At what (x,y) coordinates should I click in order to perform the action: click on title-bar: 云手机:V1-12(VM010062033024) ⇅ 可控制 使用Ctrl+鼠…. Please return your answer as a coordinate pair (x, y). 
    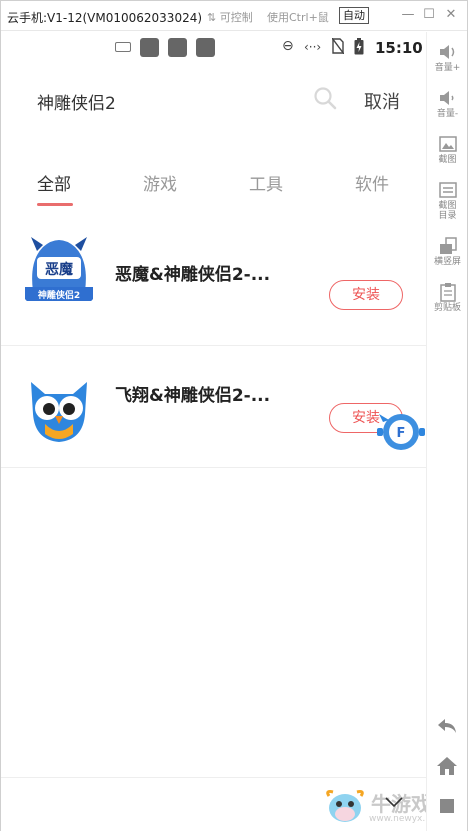
    Looking at the image, I should click on (234, 16).